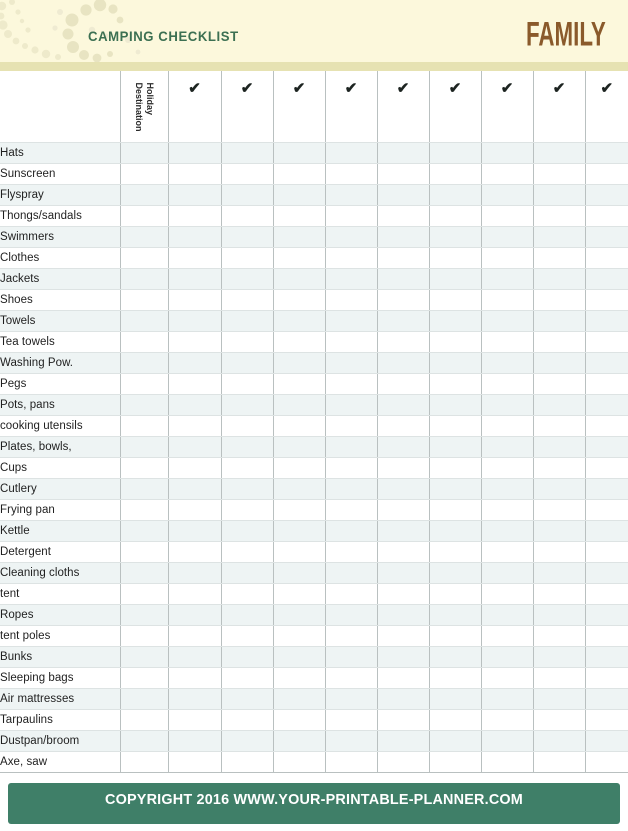 This screenshot has width=628, height=831. I want to click on header-check-column-4: ✔, so click(350, 107).